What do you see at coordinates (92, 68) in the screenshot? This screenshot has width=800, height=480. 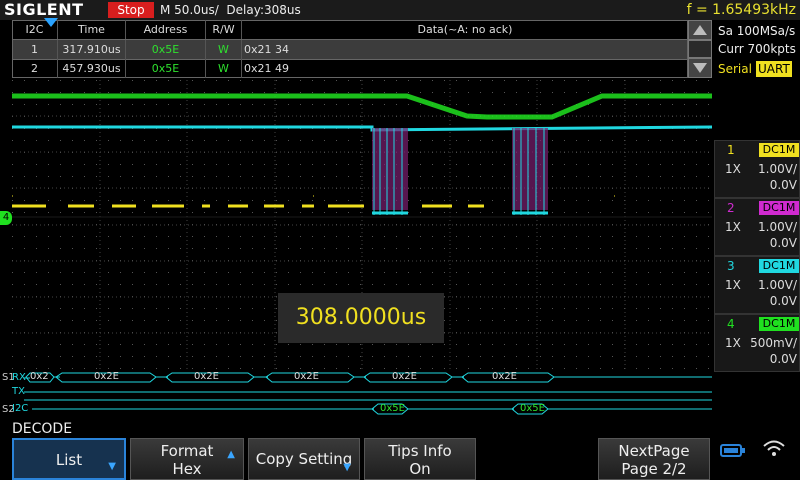 I see `row-time: 457.930us` at bounding box center [92, 68].